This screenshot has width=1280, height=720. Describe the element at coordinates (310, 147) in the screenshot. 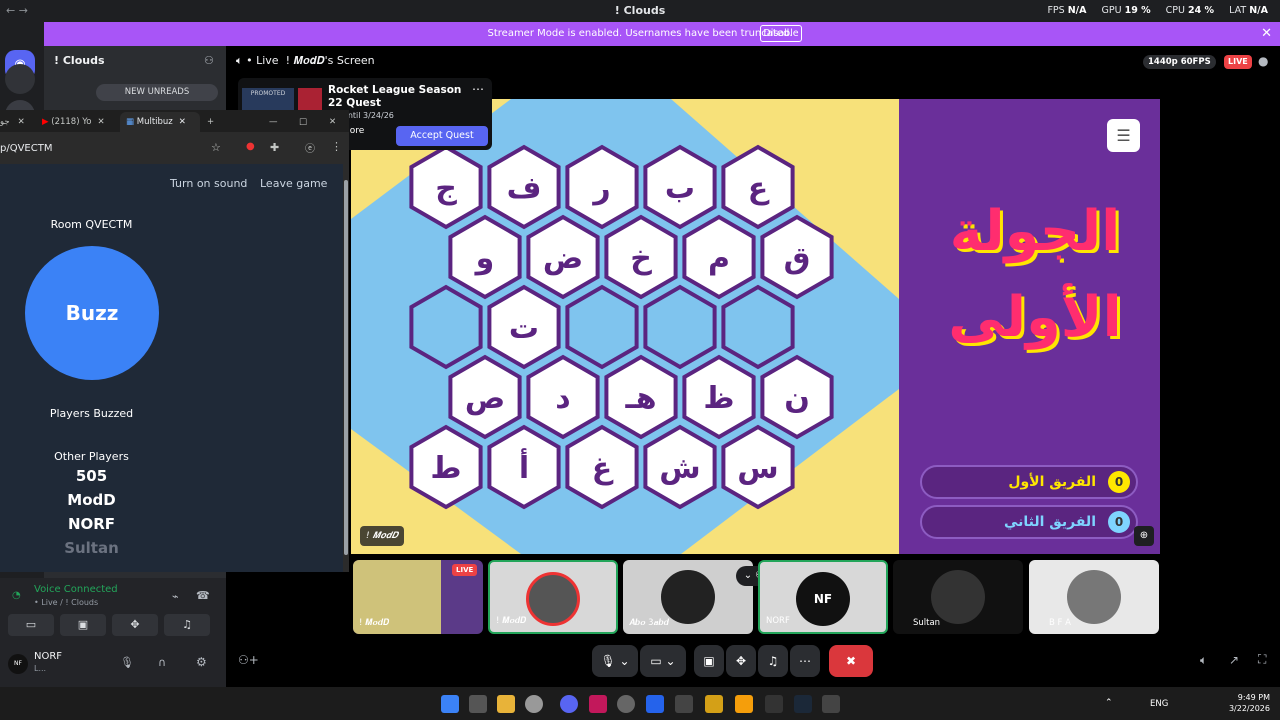

I see `profile-icon: ⓔ` at that location.